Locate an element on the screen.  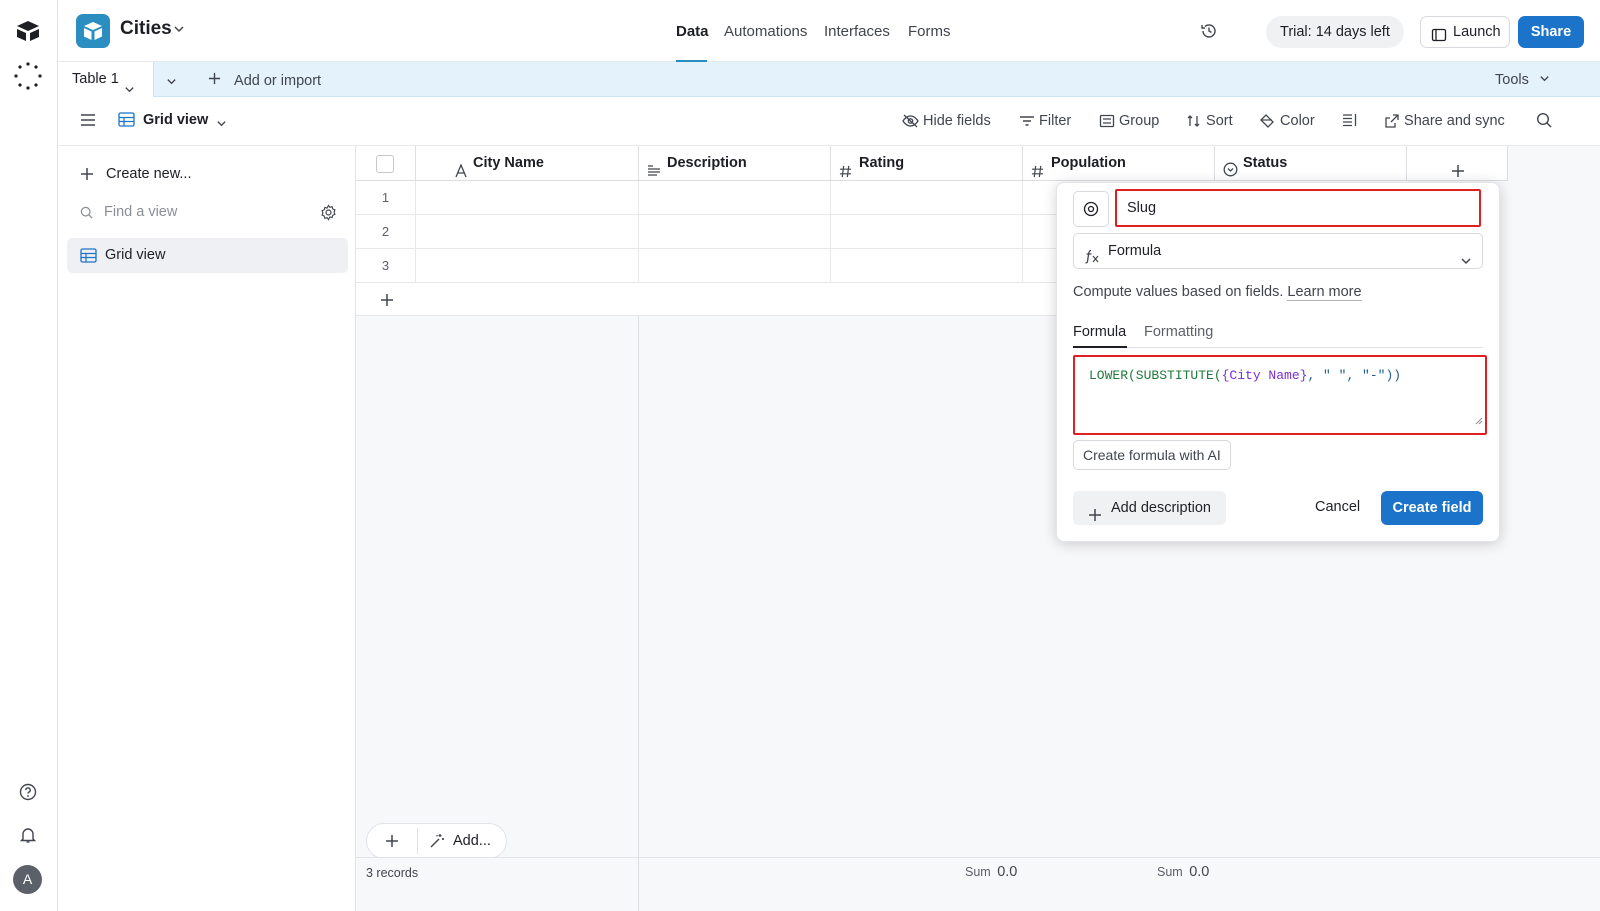
help-text: Compute values based on fields. is located at coordinates (1178, 292).